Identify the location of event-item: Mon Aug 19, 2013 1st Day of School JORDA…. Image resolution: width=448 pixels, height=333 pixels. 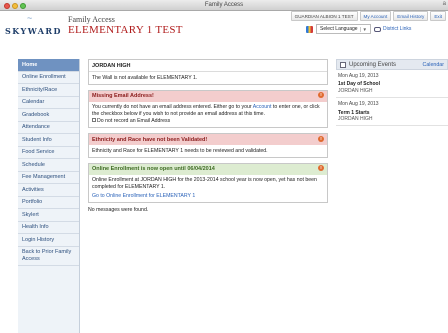
(392, 84).